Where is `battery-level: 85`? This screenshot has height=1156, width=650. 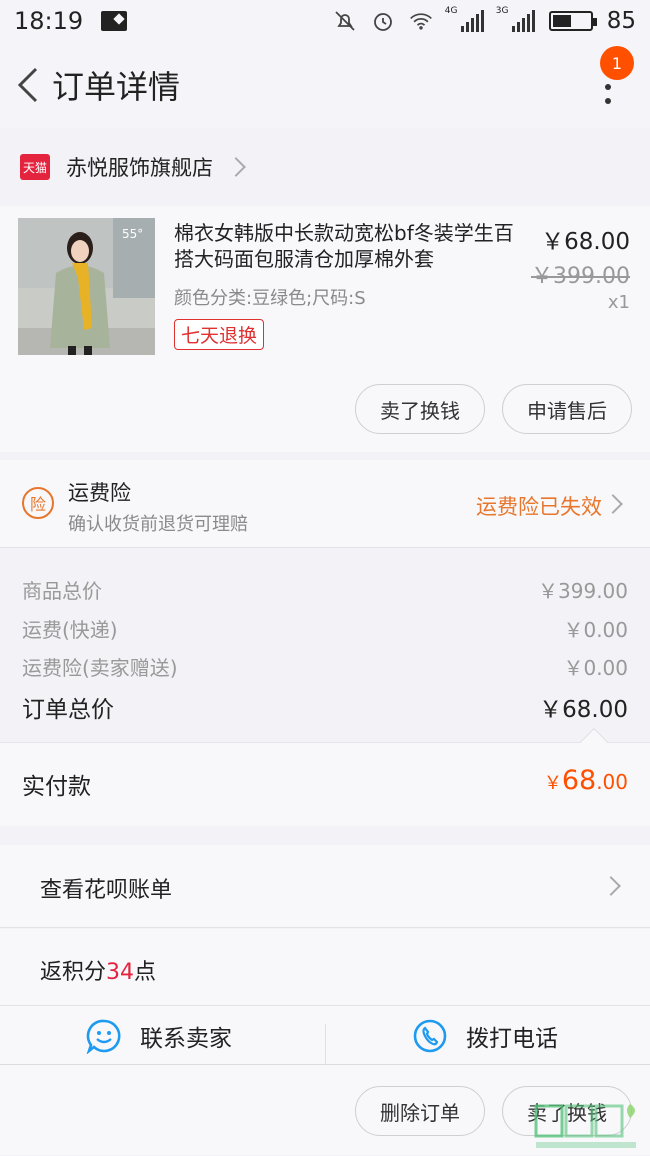 battery-level: 85 is located at coordinates (621, 21).